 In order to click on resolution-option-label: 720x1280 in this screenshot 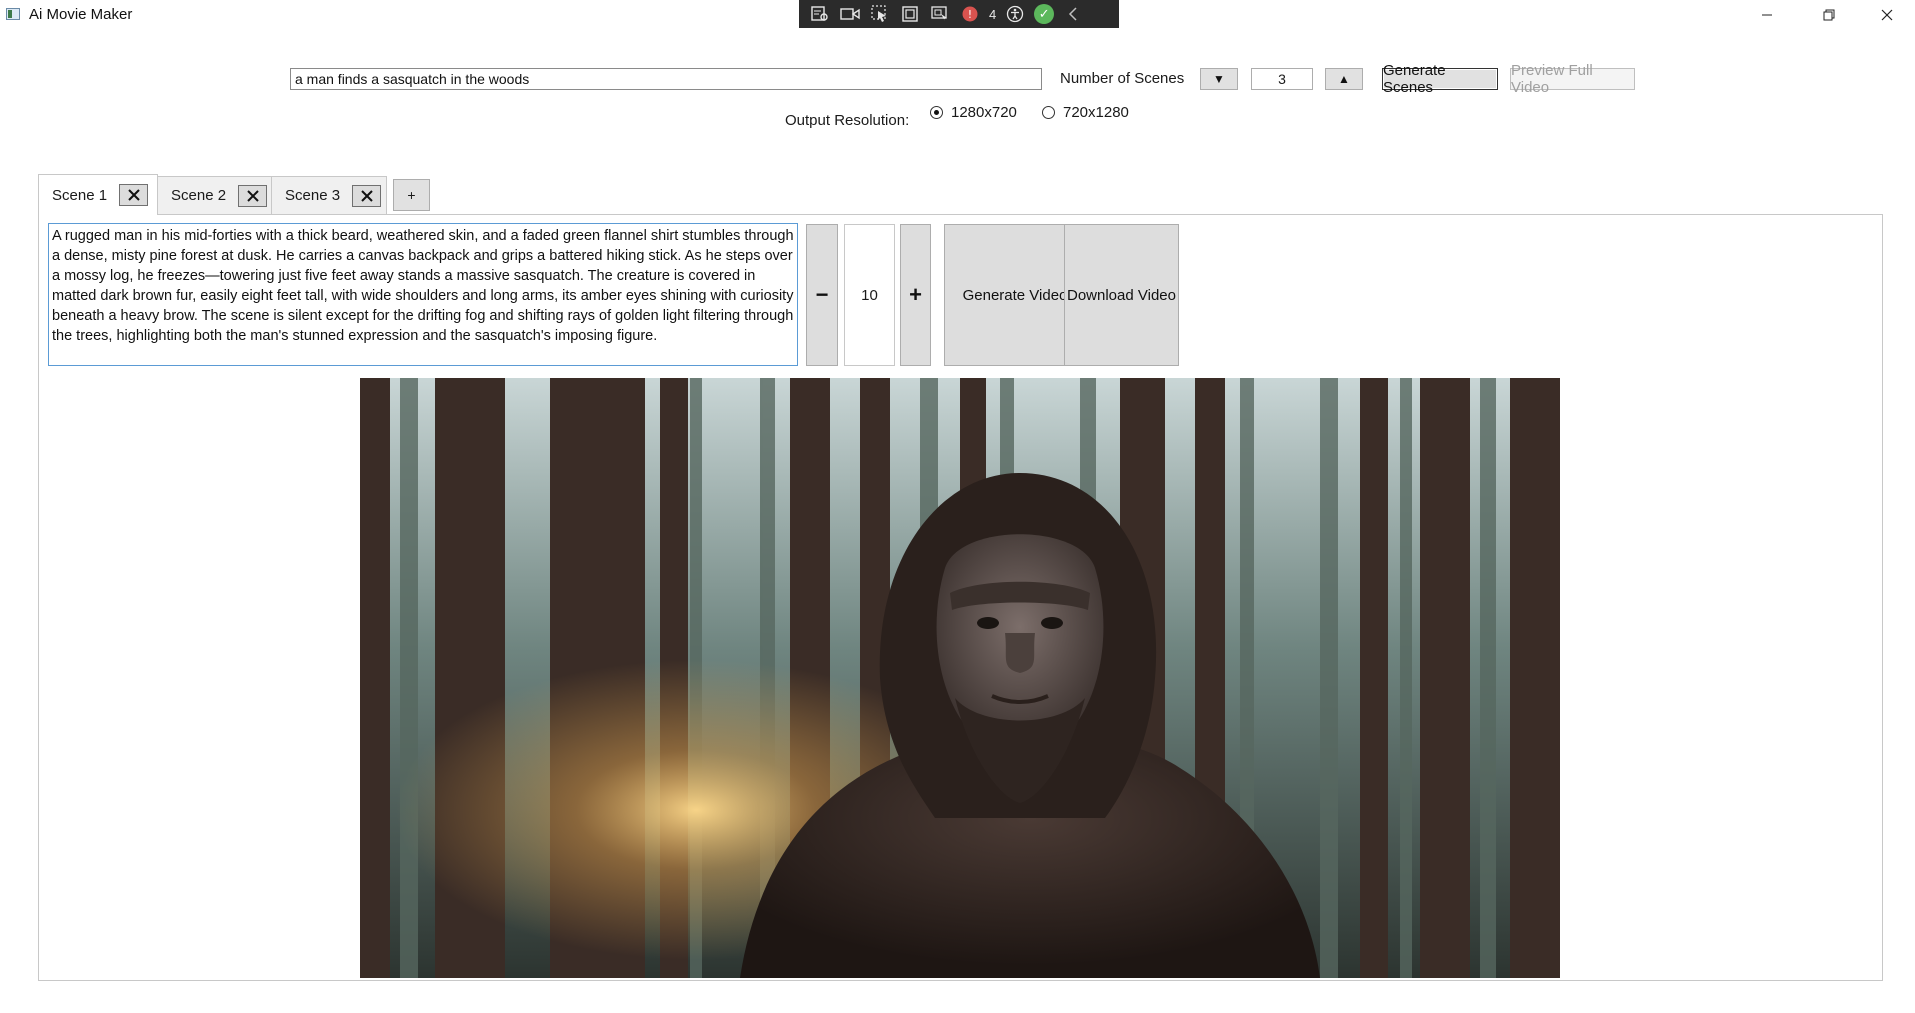, I will do `click(1096, 112)`.